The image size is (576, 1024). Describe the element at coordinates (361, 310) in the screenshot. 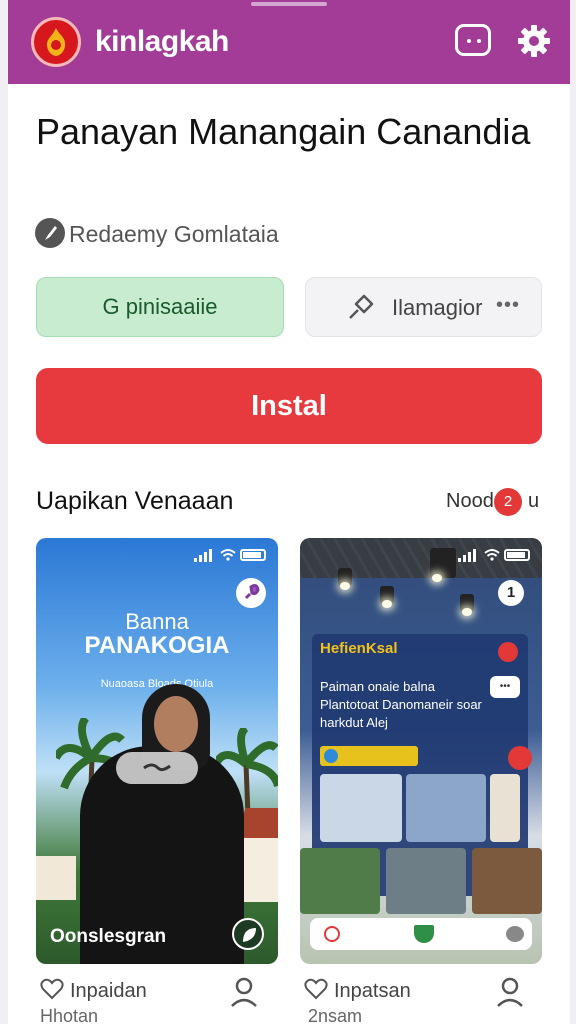

I see `tag-icon` at that location.